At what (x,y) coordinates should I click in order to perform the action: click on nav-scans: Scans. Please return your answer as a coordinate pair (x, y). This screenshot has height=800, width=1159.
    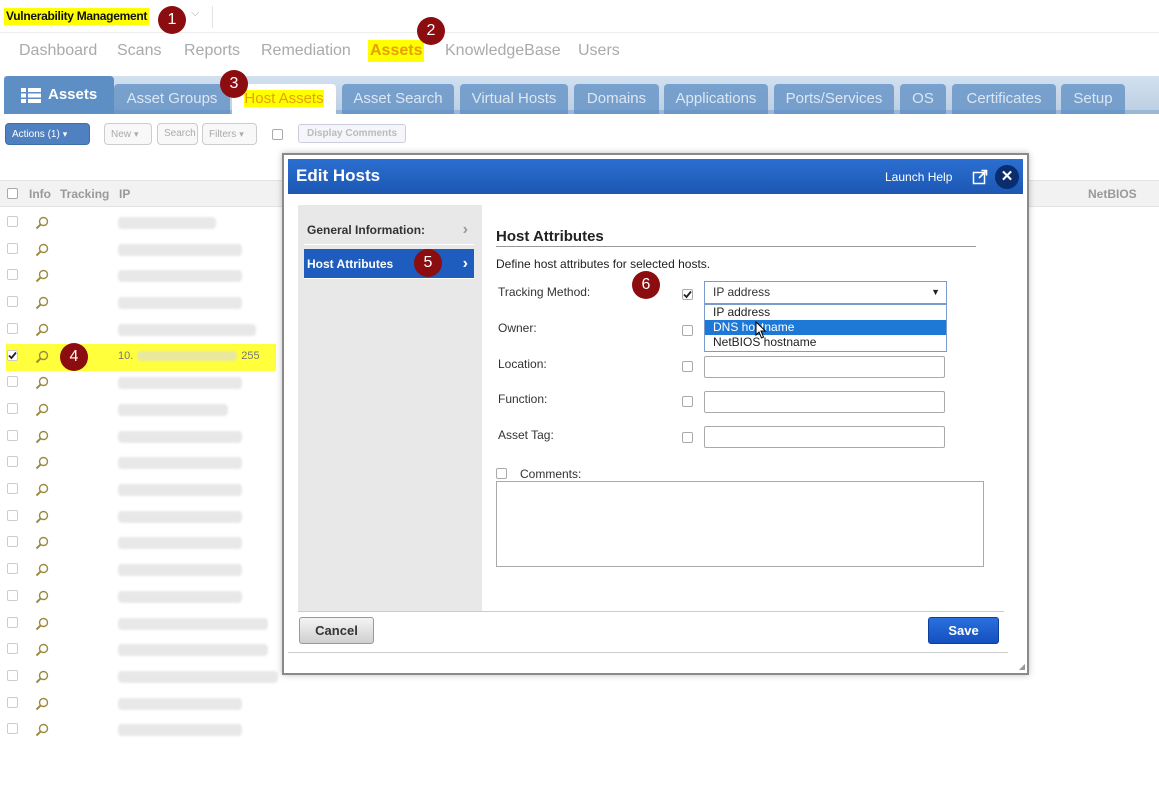
    Looking at the image, I should click on (139, 51).